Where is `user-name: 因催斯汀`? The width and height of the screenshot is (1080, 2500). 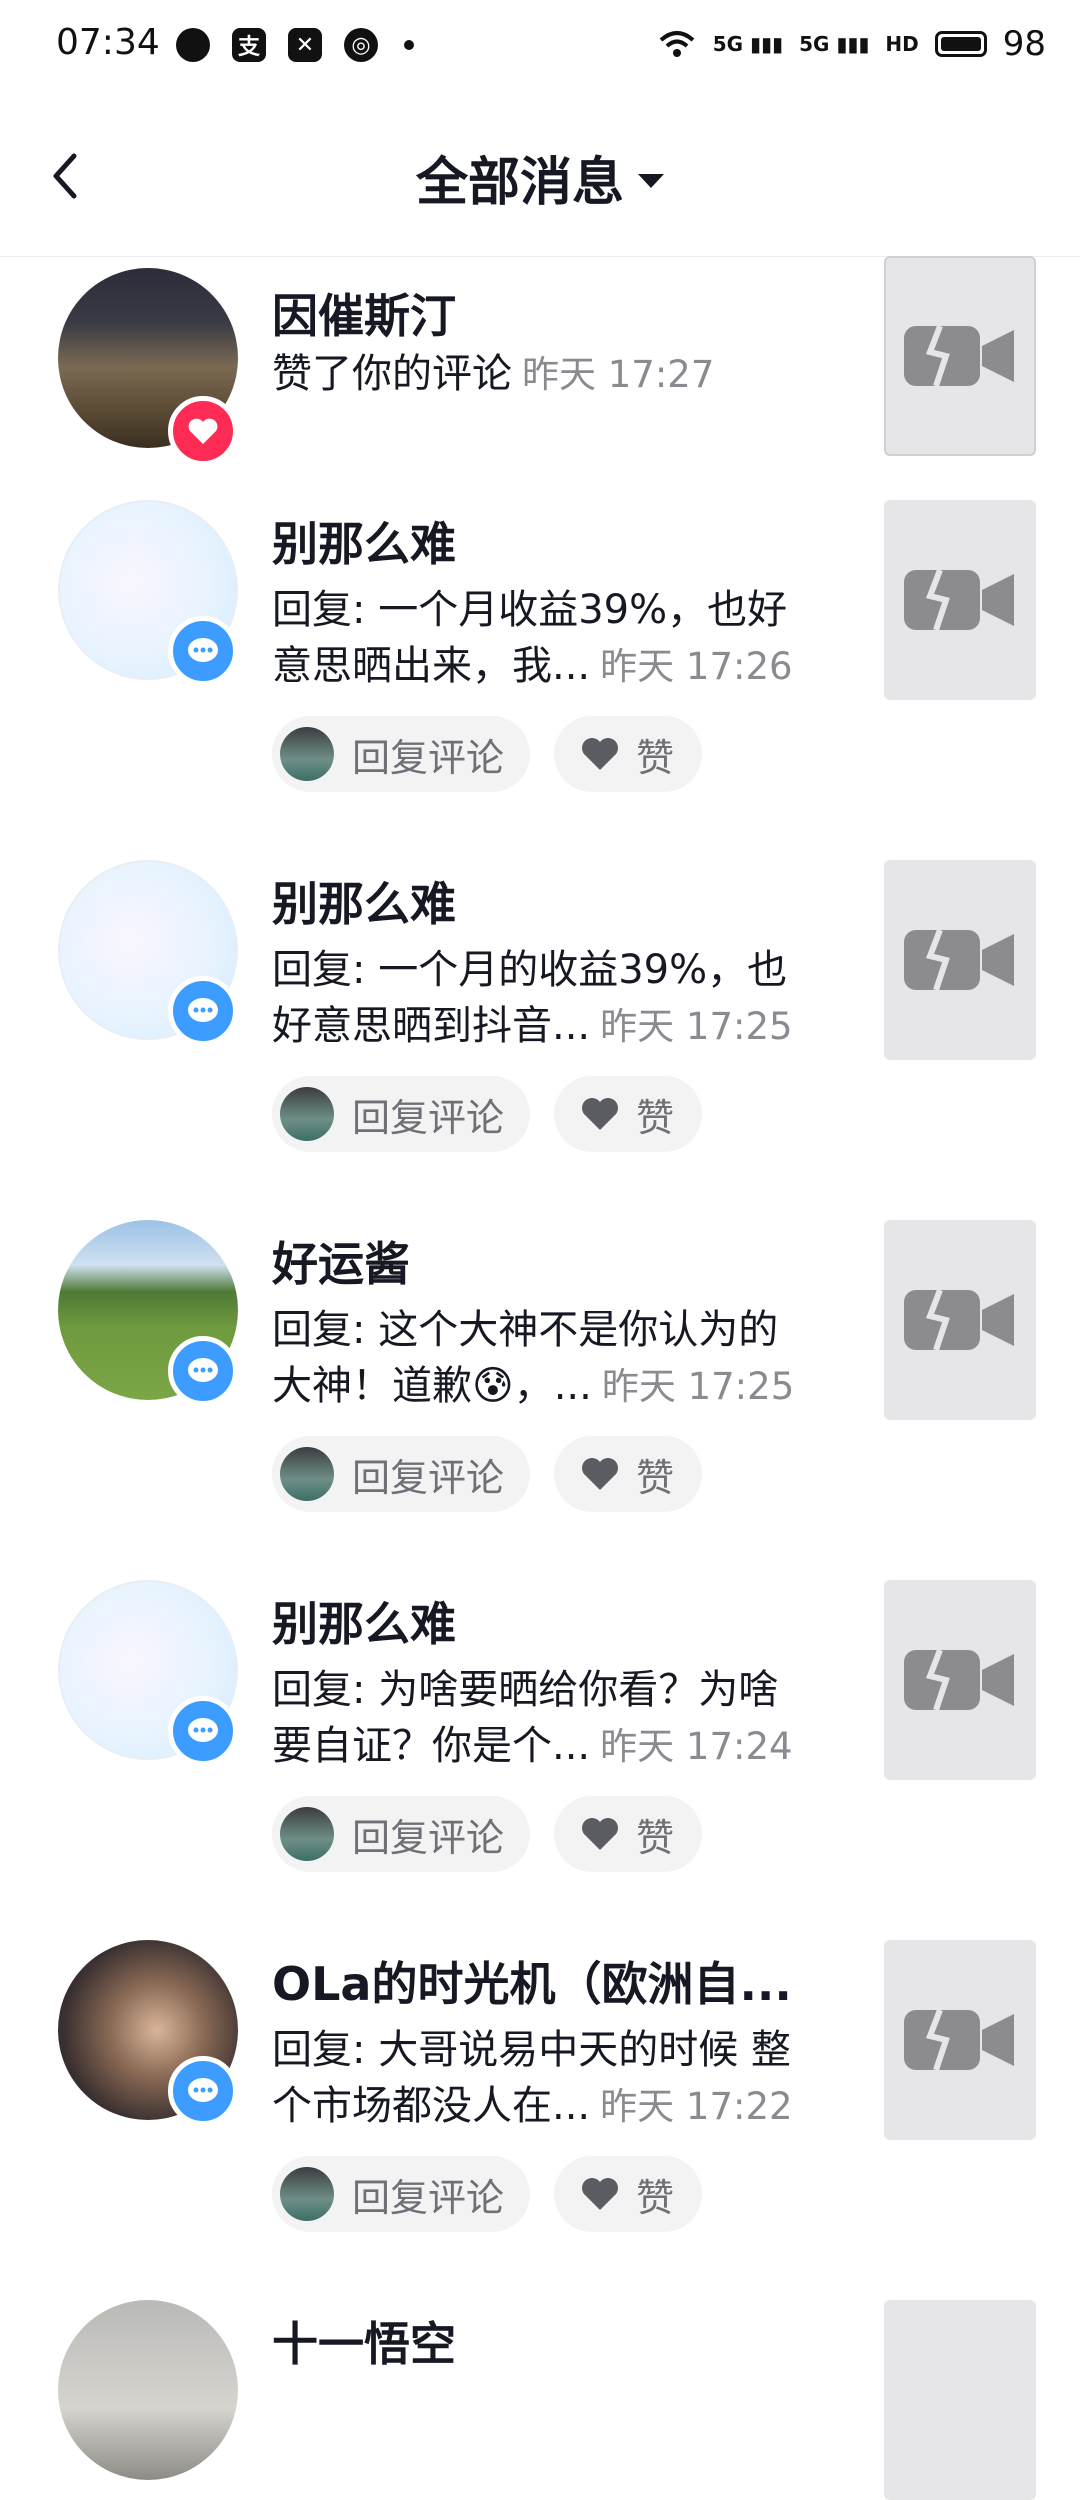 user-name: 因催斯汀 is located at coordinates (364, 313).